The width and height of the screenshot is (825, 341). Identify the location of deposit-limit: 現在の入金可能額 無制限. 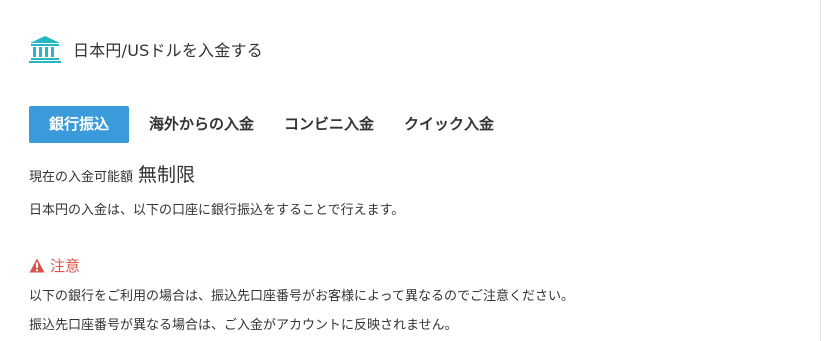
(112, 173).